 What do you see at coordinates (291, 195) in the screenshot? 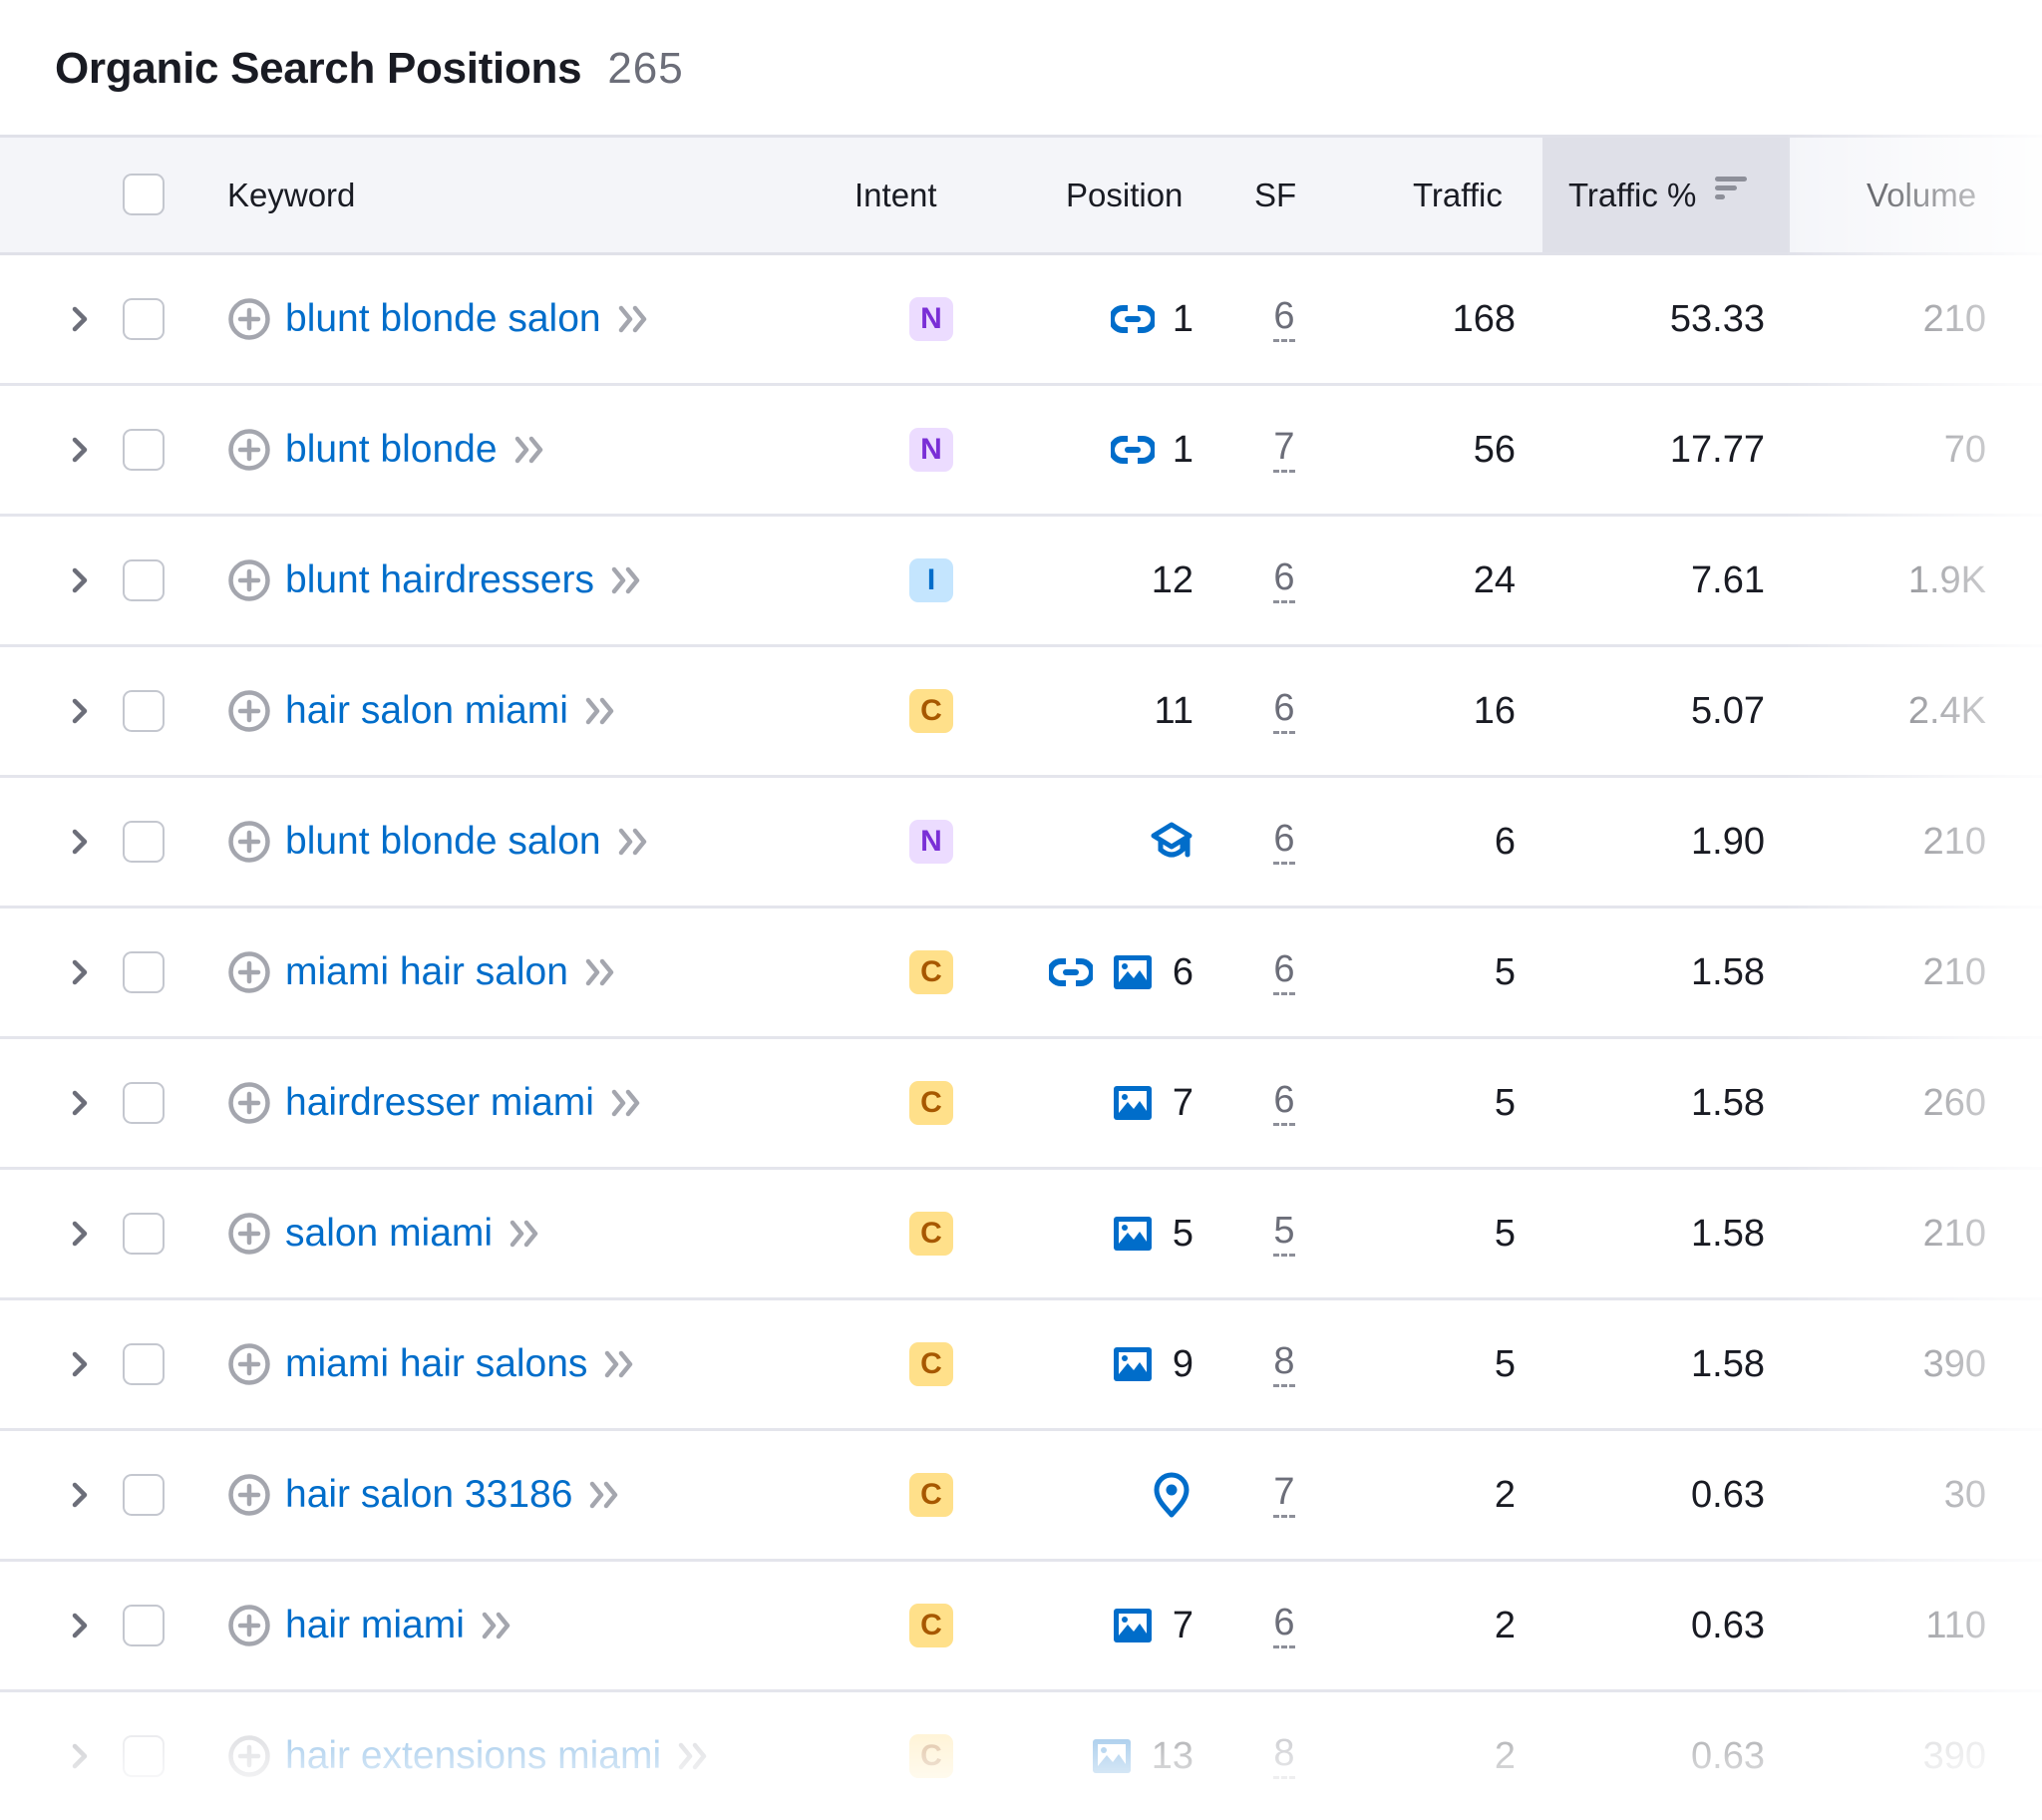
I see `column-header-keyword: Keyword` at bounding box center [291, 195].